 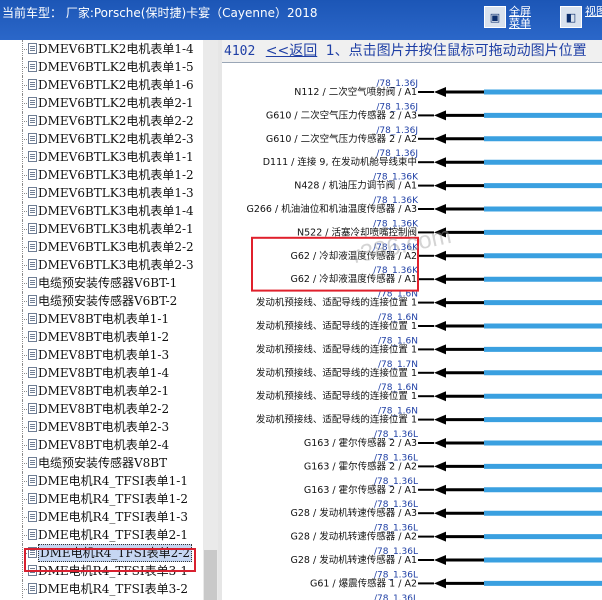 What do you see at coordinates (412, 51) in the screenshot?
I see `viewer-toolbar: 4102 <<返回 1、点击图片并按住鼠标可拖动动图片位置` at bounding box center [412, 51].